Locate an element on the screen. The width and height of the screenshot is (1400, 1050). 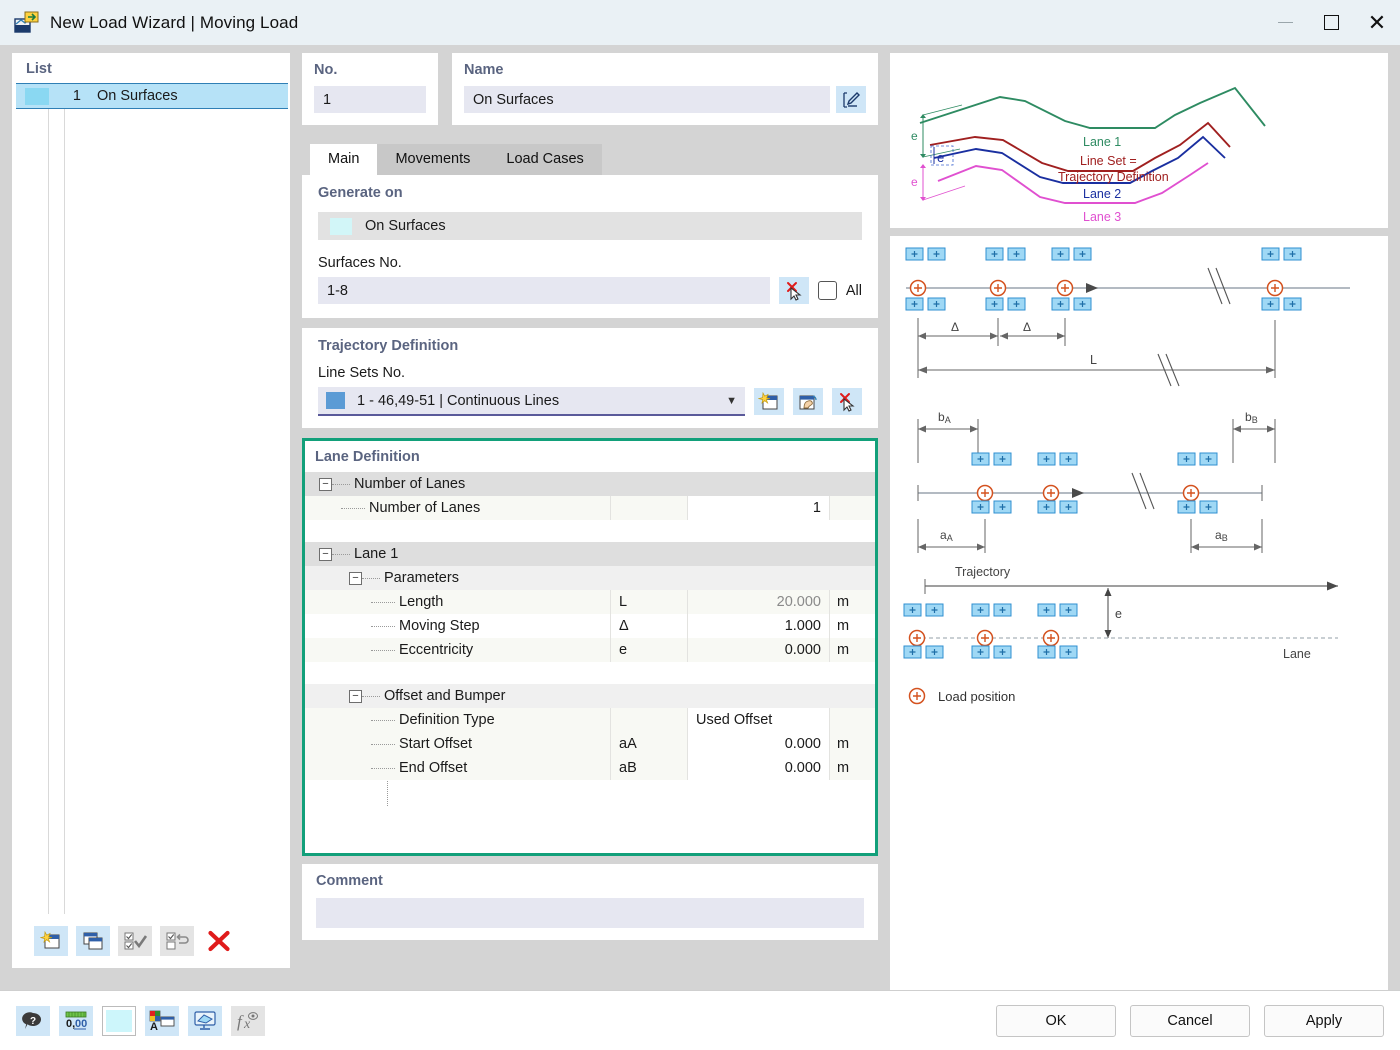
tree-group-lane-1: − Lane 1 is located at coordinates (590, 554).